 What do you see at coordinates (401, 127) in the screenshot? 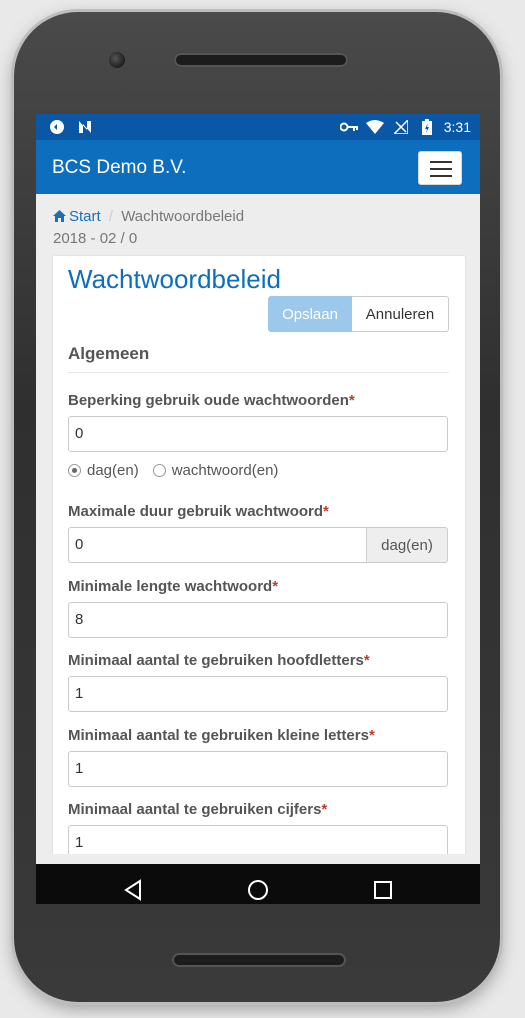
I see `no-signal-icon` at bounding box center [401, 127].